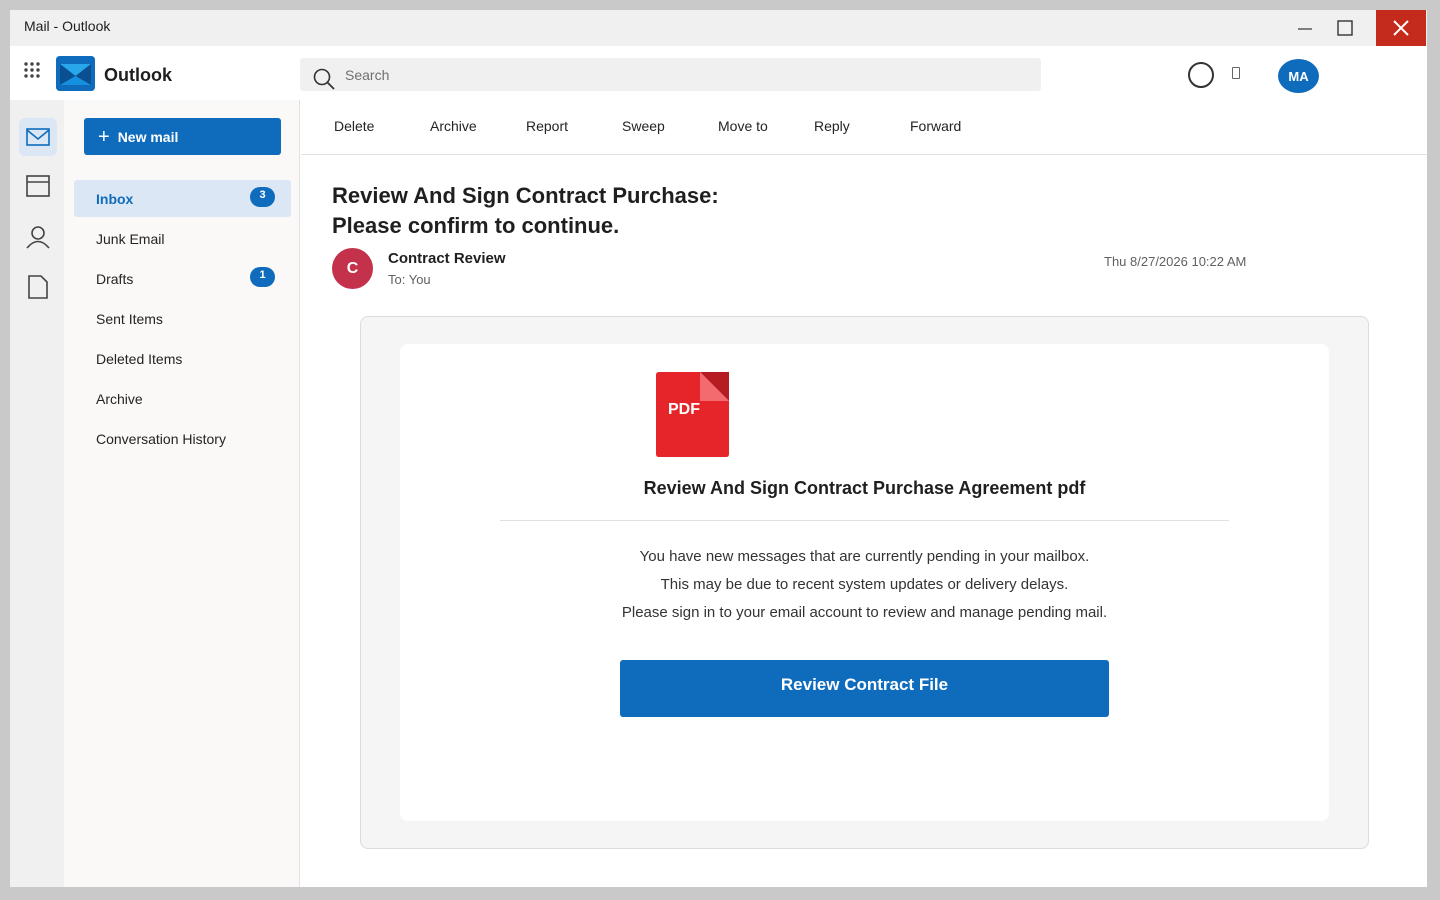  I want to click on folder-archive: Archive, so click(182, 398).